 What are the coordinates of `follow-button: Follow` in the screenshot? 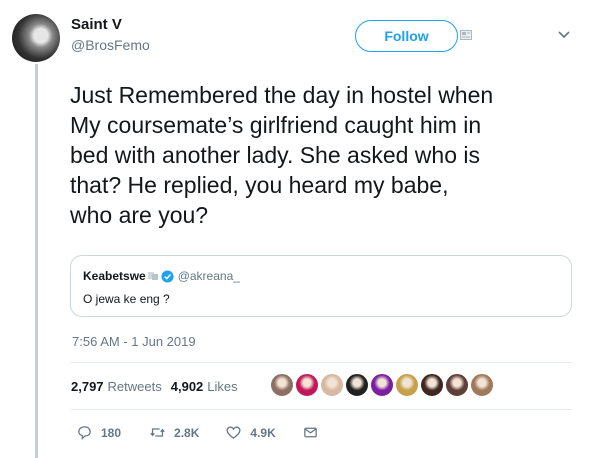 It's located at (406, 36).